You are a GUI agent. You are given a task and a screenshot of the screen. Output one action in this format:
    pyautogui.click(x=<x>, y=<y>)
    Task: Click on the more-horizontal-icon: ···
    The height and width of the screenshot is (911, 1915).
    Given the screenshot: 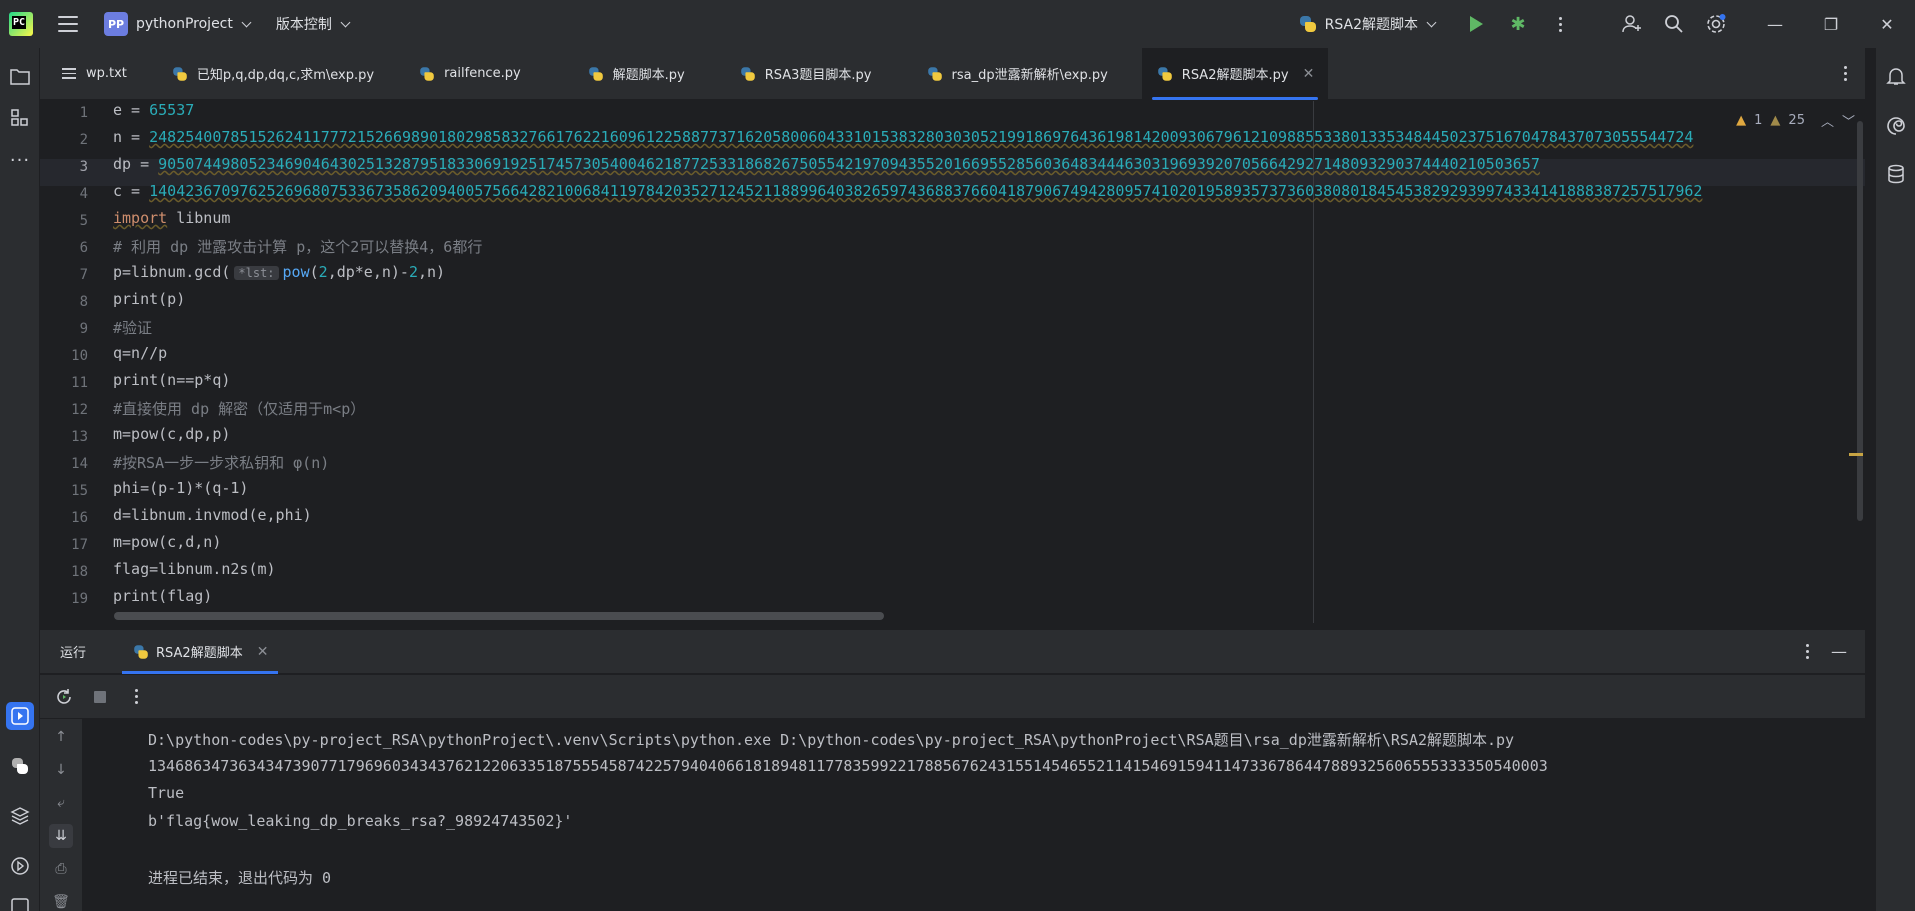 What is the action you would take?
    pyautogui.click(x=20, y=160)
    